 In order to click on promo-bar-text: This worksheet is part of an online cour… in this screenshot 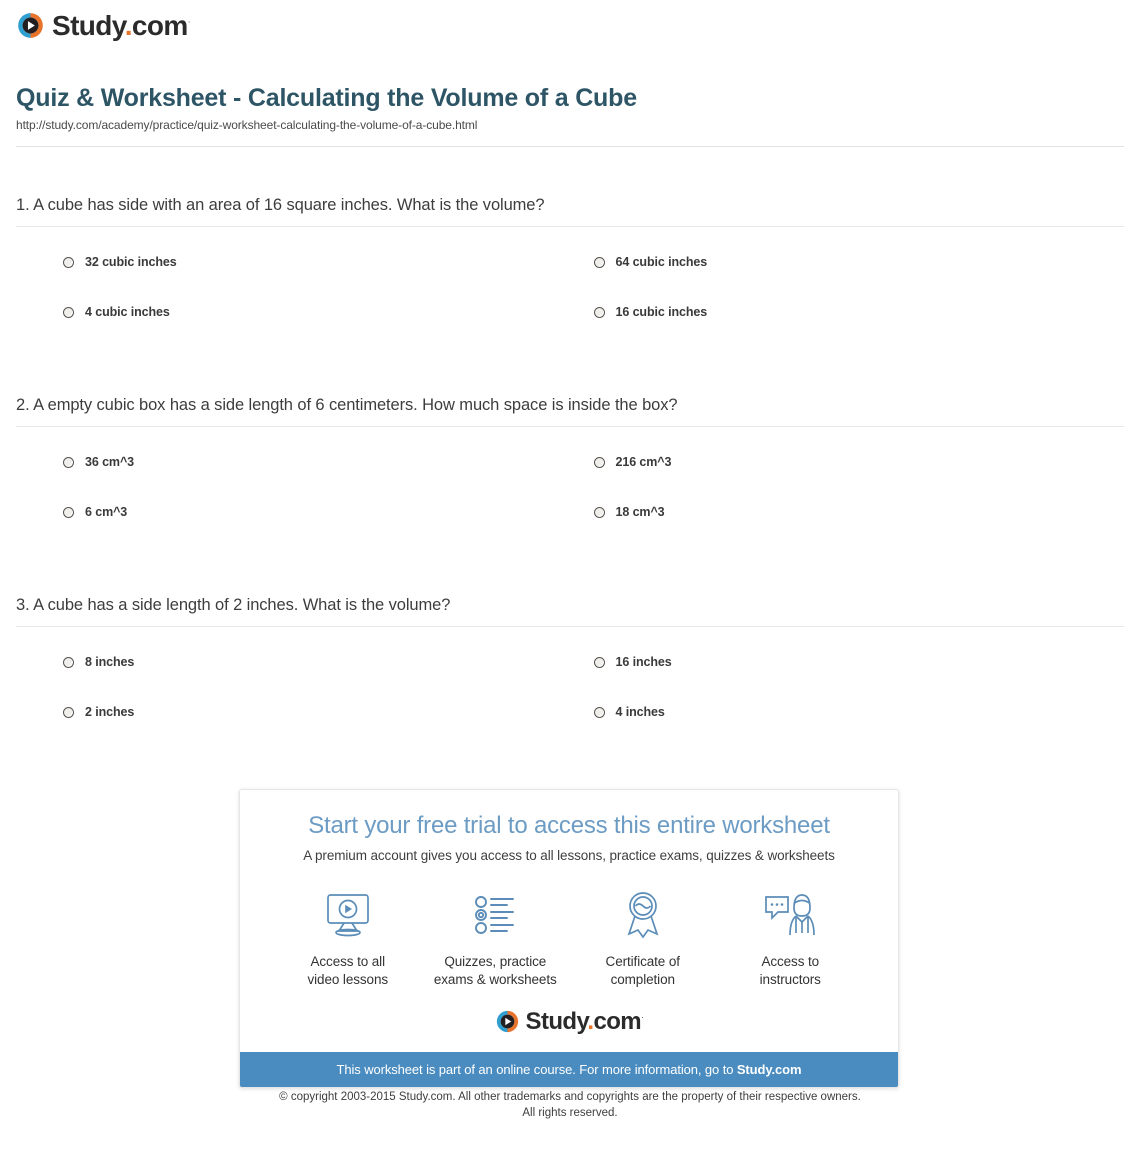, I will do `click(536, 1070)`.